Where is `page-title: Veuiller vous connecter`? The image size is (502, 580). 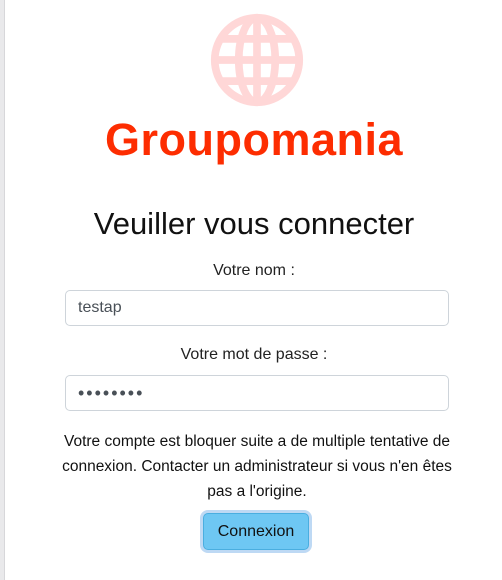 page-title: Veuiller vous connecter is located at coordinates (254, 223).